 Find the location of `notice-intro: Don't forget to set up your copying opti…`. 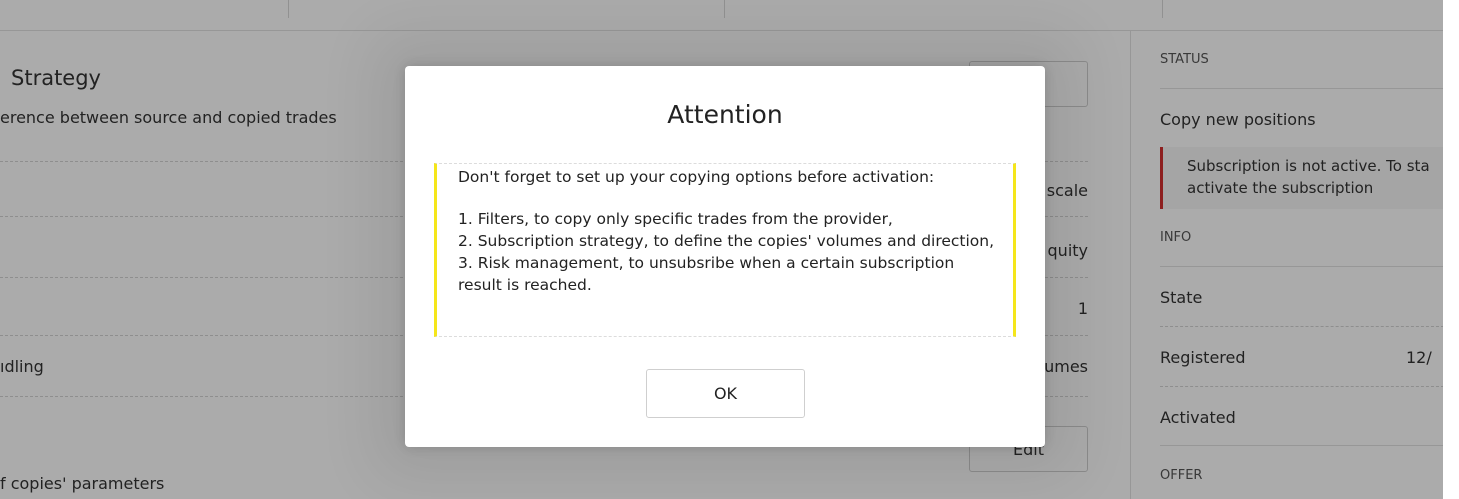

notice-intro: Don't forget to set up your copying opti… is located at coordinates (696, 177).